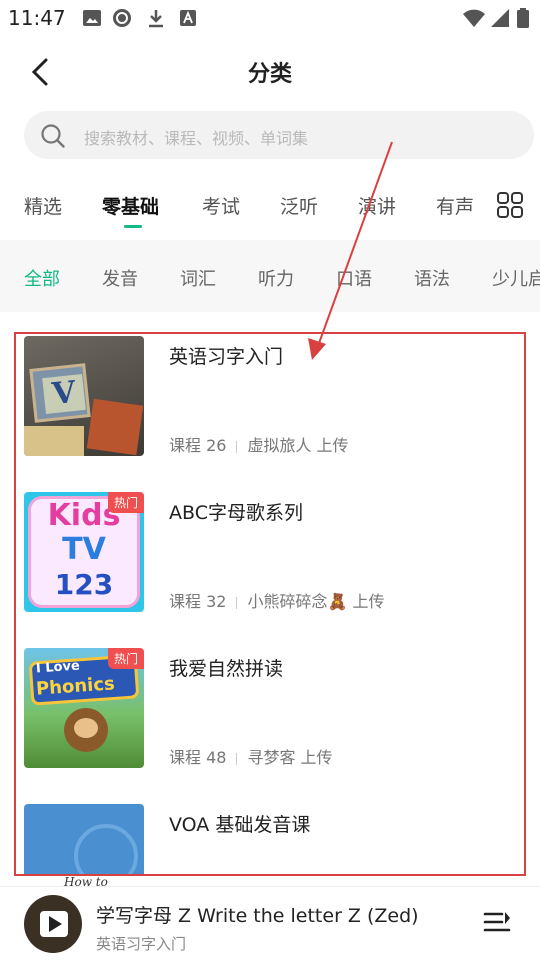 The image size is (540, 960). Describe the element at coordinates (84, 584) in the screenshot. I see `thumb-123-text: 123` at that location.